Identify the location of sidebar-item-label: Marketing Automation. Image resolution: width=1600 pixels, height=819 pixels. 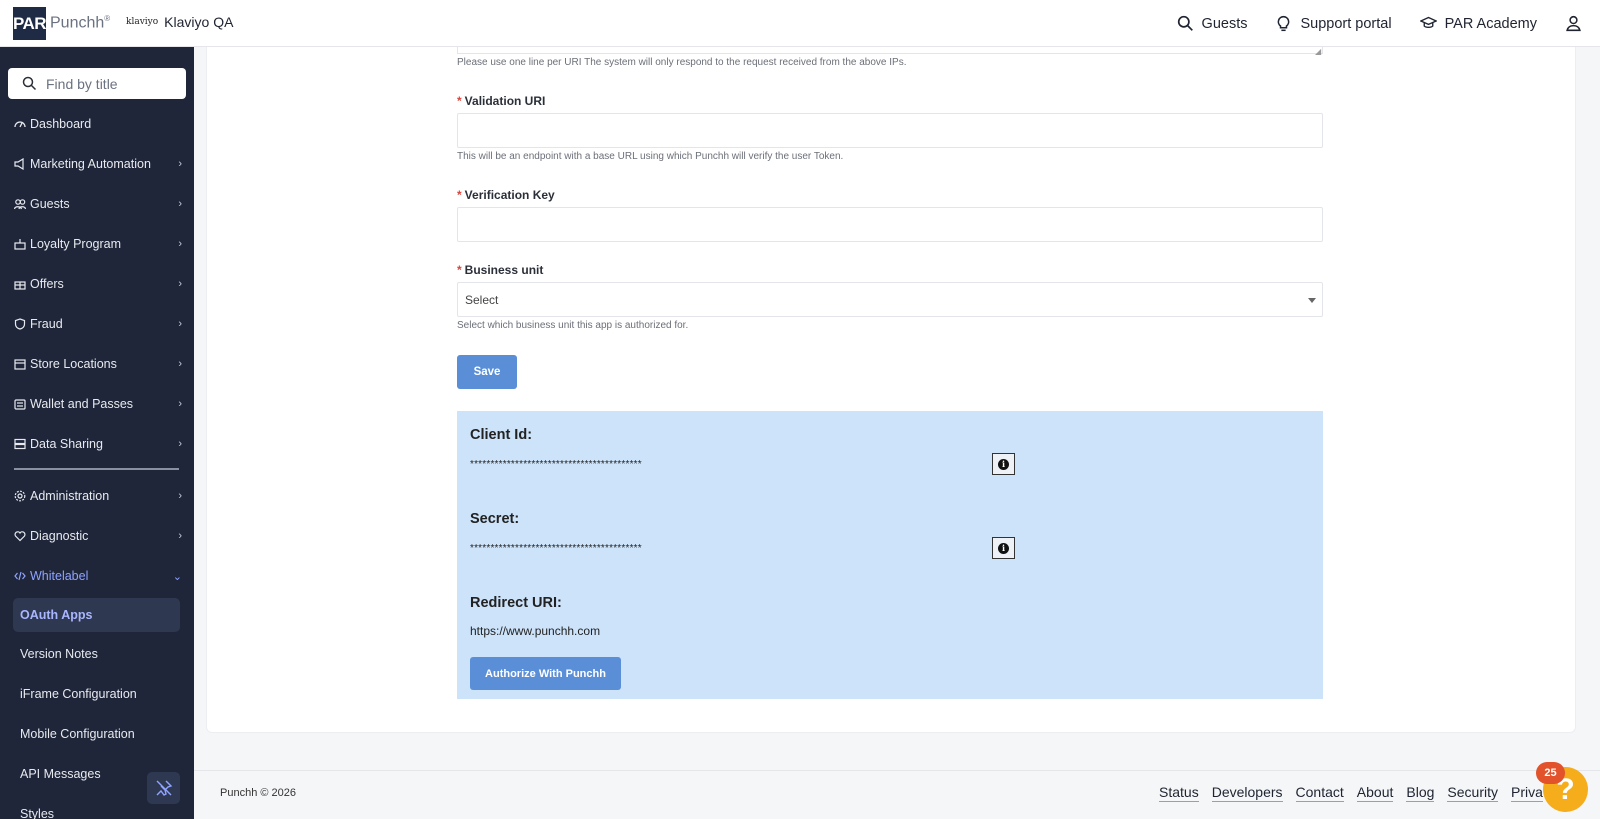
(90, 164).